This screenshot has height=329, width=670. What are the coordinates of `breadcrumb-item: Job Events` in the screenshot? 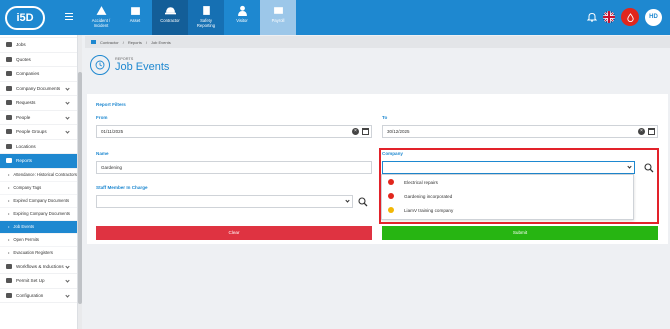 It's located at (160, 42).